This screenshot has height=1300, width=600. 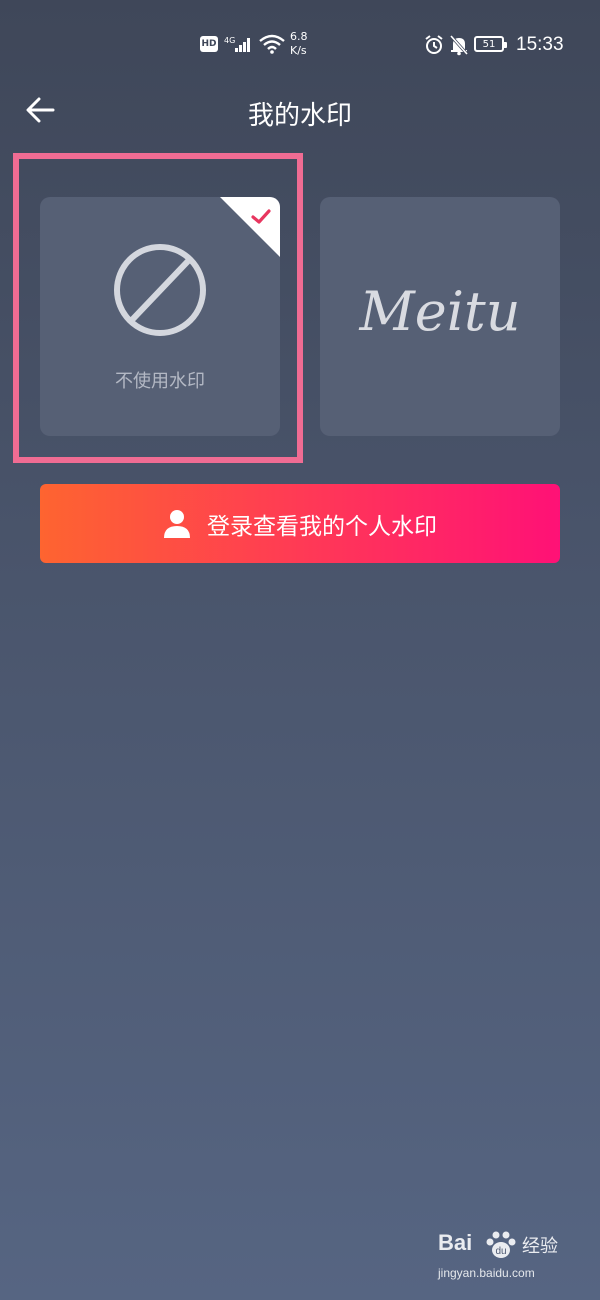 What do you see at coordinates (434, 44) in the screenshot?
I see `alarm-icon` at bounding box center [434, 44].